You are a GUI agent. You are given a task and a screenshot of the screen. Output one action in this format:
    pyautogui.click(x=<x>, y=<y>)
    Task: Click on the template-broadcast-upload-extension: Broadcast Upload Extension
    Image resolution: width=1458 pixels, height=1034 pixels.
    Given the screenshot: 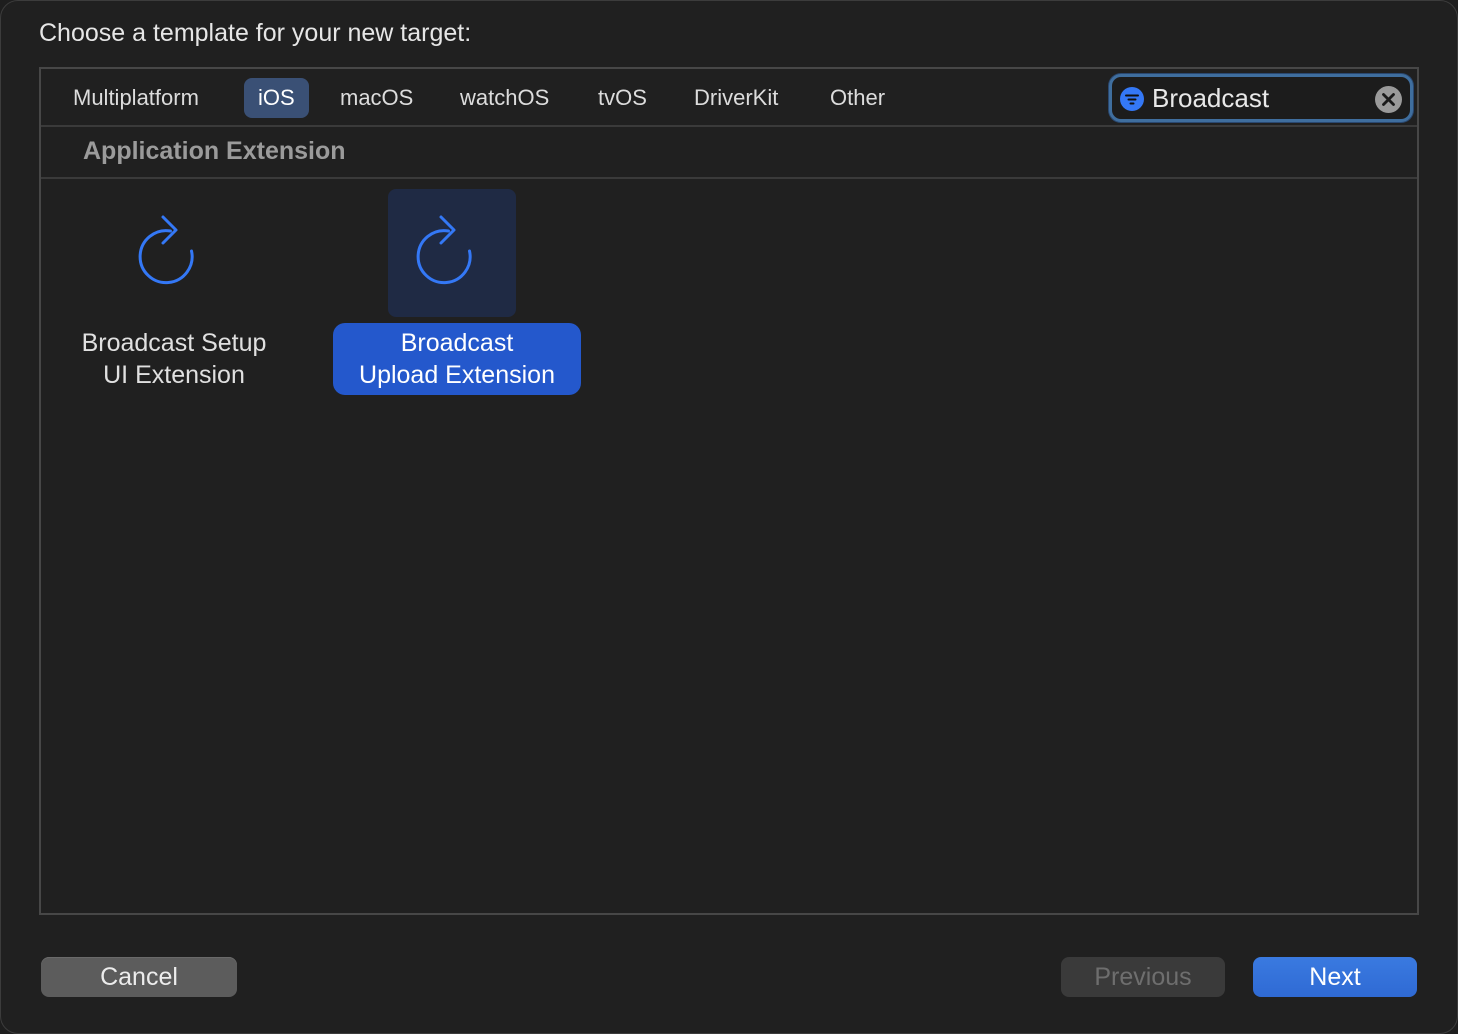 What is the action you would take?
    pyautogui.click(x=454, y=299)
    